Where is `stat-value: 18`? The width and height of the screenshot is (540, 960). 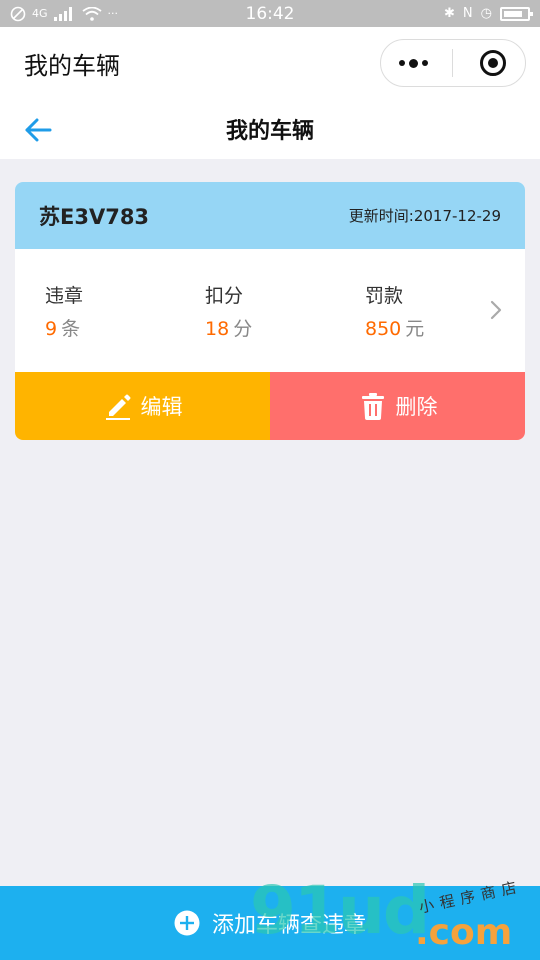 stat-value: 18 is located at coordinates (217, 328).